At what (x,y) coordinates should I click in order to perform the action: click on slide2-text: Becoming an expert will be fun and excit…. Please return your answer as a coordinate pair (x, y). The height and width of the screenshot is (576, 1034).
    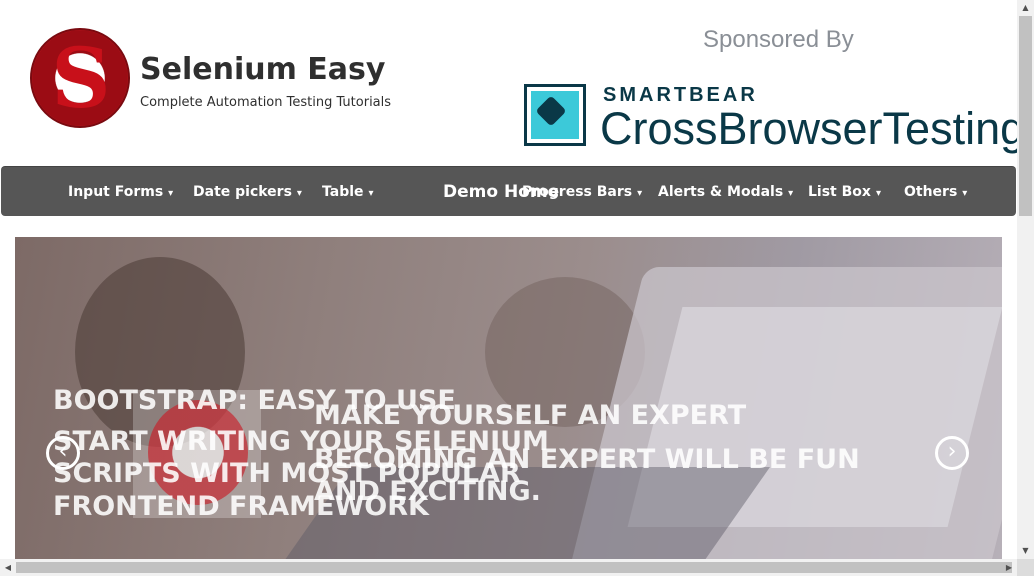
    Looking at the image, I should click on (587, 476).